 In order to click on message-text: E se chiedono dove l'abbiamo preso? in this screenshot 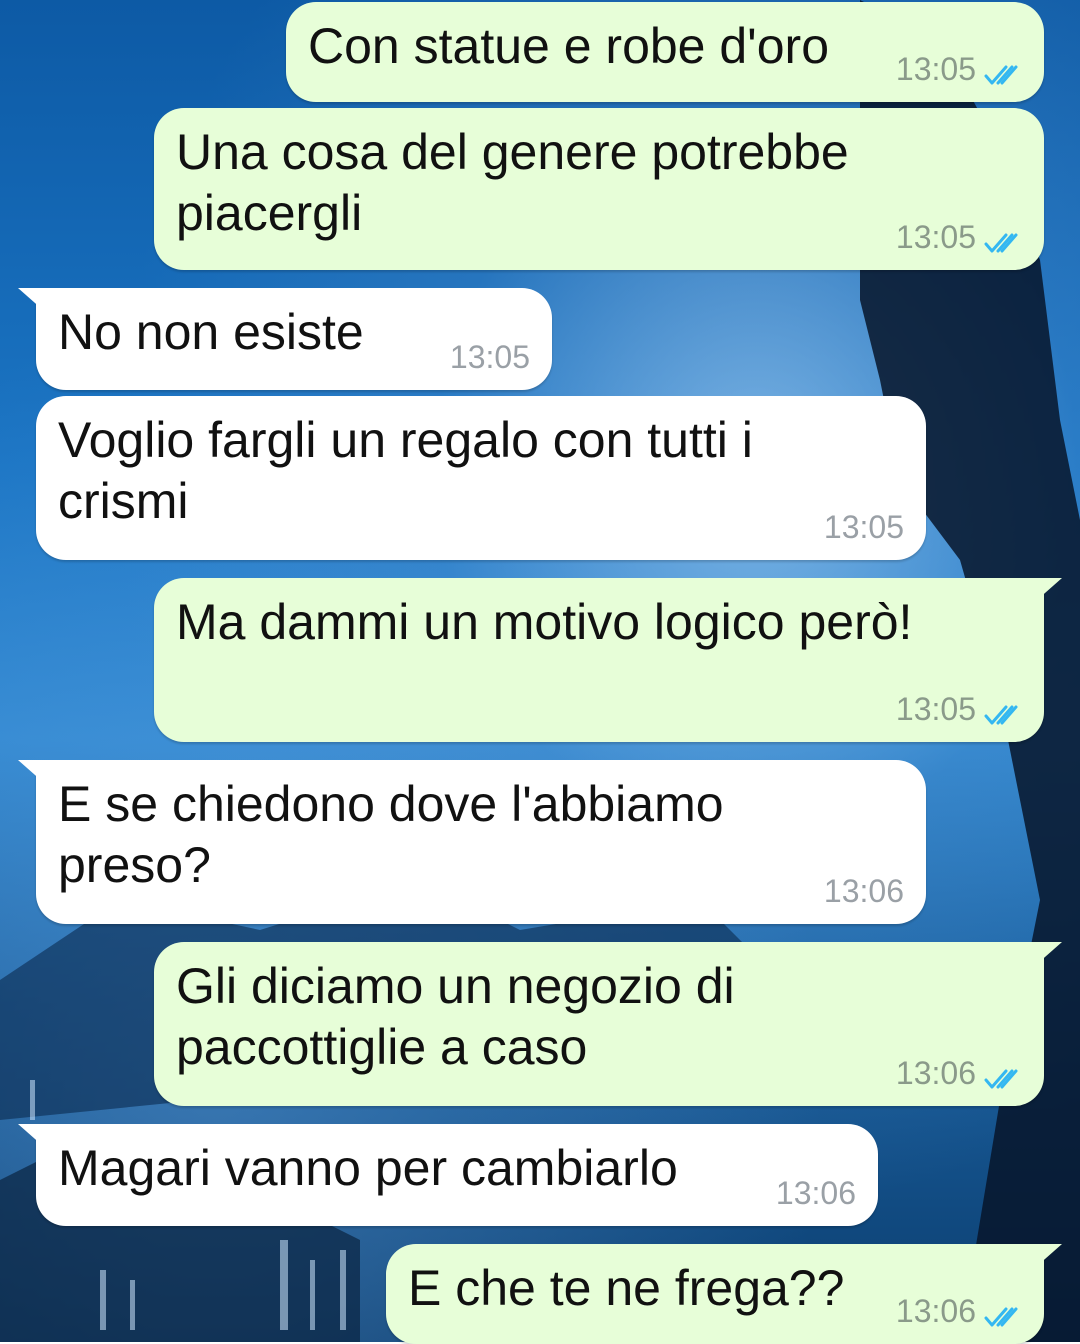, I will do `click(391, 834)`.